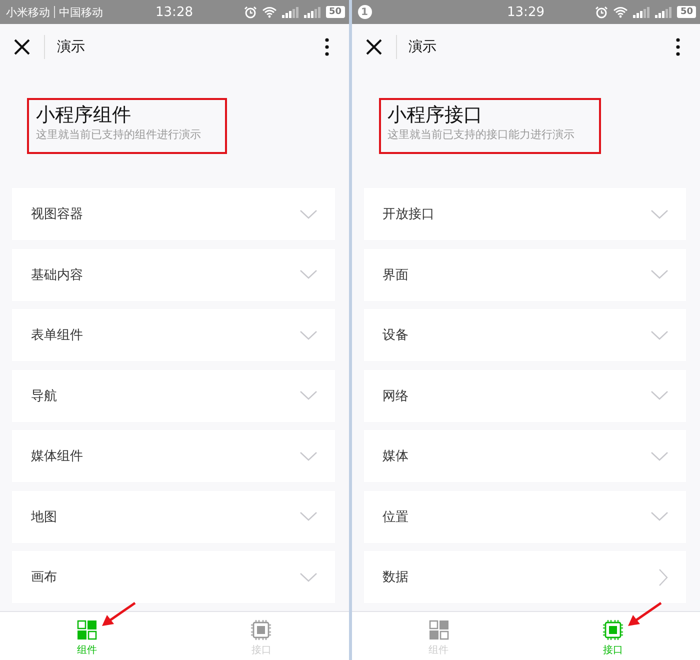  I want to click on menu-item: 网络, so click(525, 396).